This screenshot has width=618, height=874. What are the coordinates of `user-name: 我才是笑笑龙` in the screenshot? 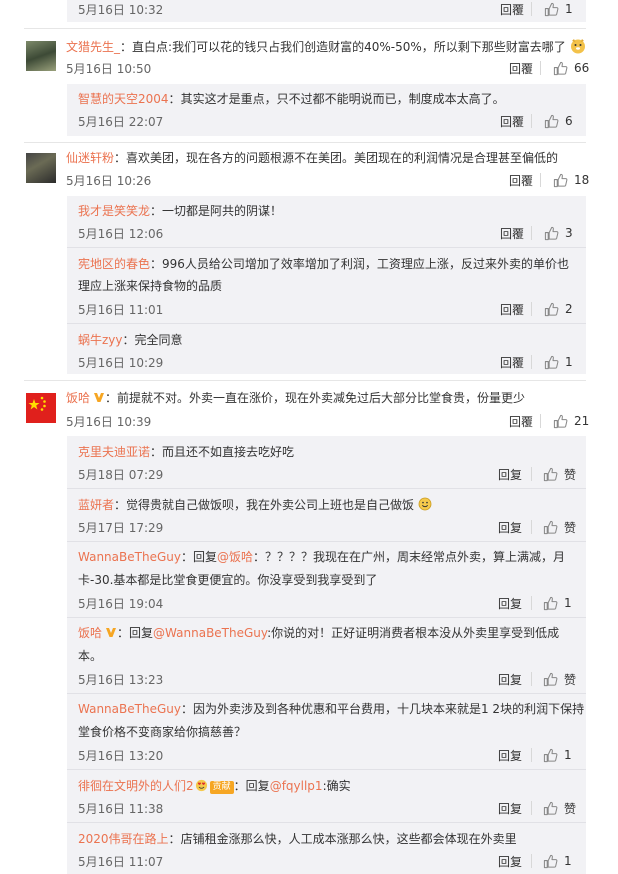 It's located at (114, 211).